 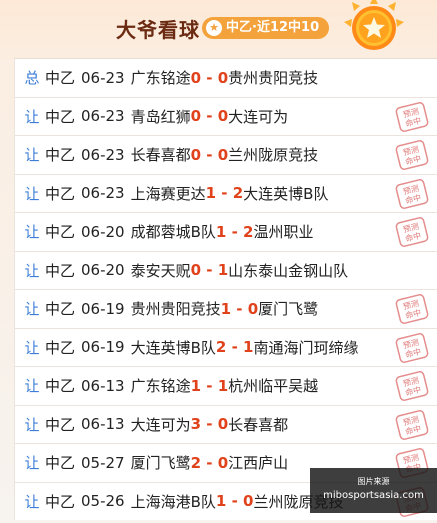 I want to click on home-team: 成都蓉城B队, so click(x=173, y=232).